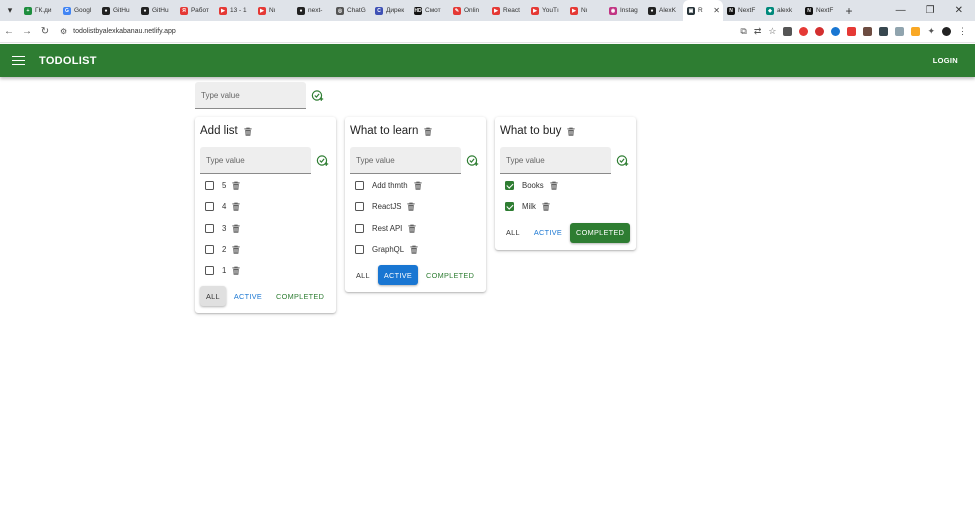 This screenshot has height=528, width=975. Describe the element at coordinates (849, 11) in the screenshot. I see `new-tab-button: +` at that location.